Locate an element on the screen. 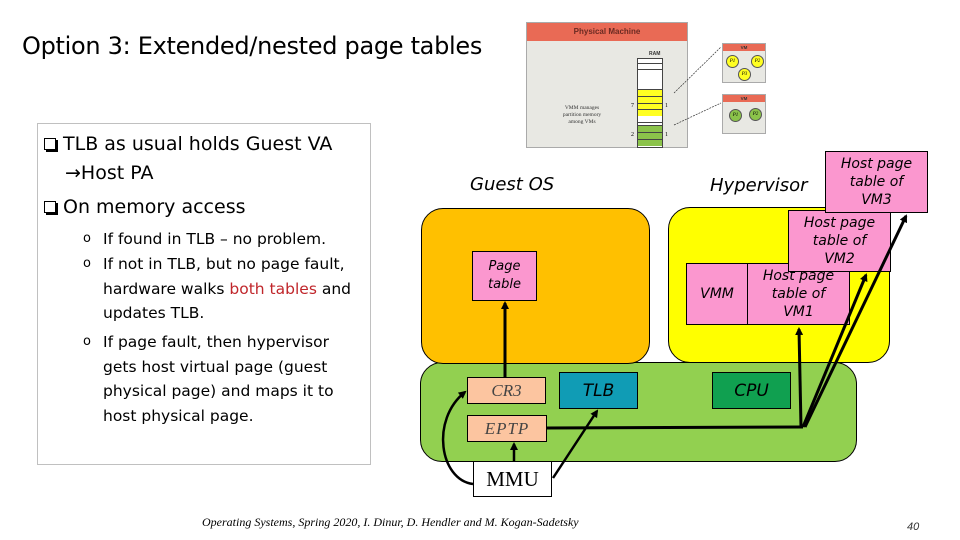 This screenshot has height=540, width=960. bullet-1-cont: →Host PA is located at coordinates (109, 173).